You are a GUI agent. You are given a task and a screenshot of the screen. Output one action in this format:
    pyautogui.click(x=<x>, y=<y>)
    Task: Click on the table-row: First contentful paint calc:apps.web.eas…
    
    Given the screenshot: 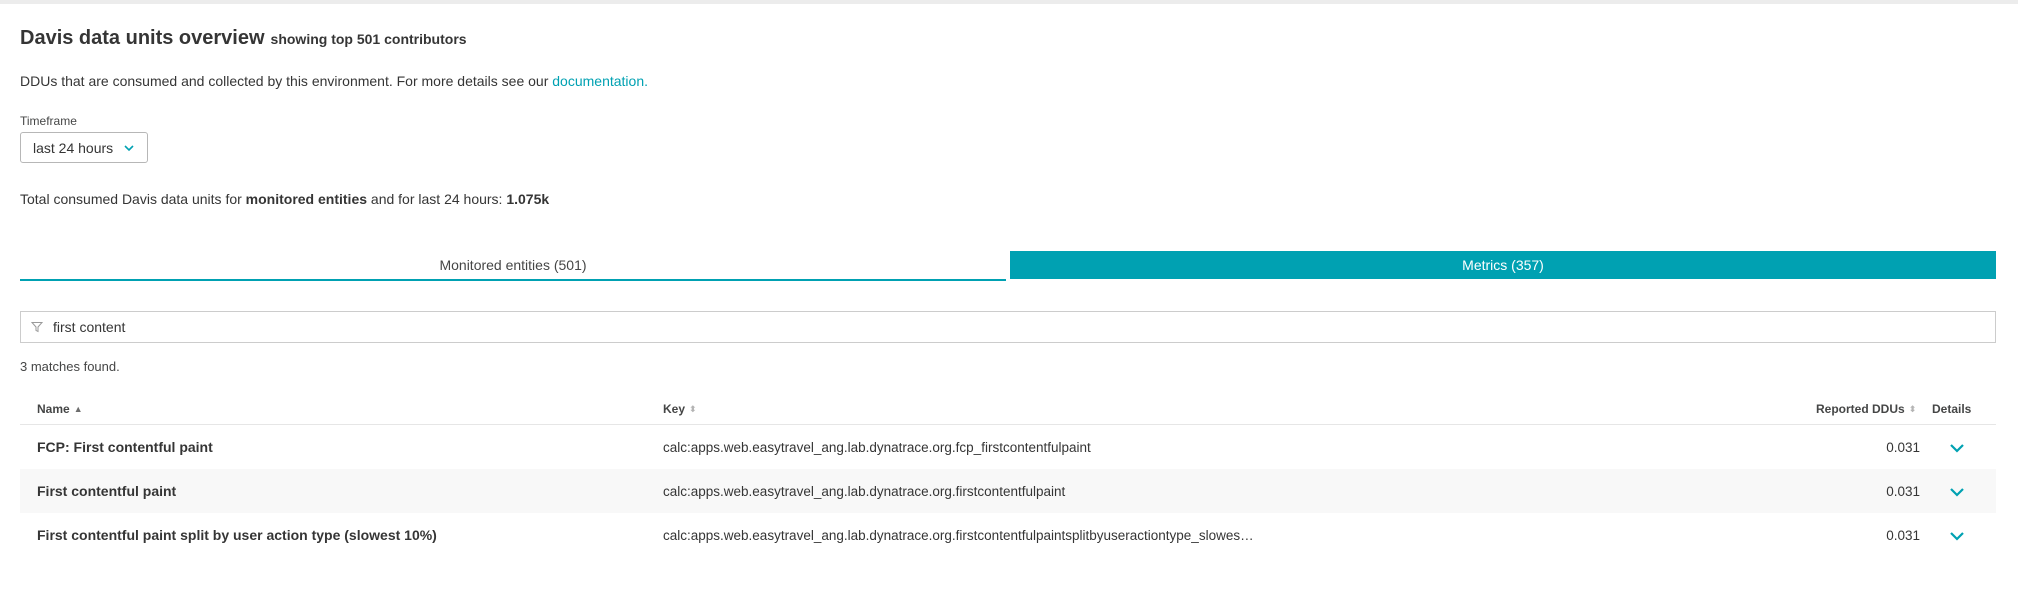 What is the action you would take?
    pyautogui.click(x=1008, y=491)
    